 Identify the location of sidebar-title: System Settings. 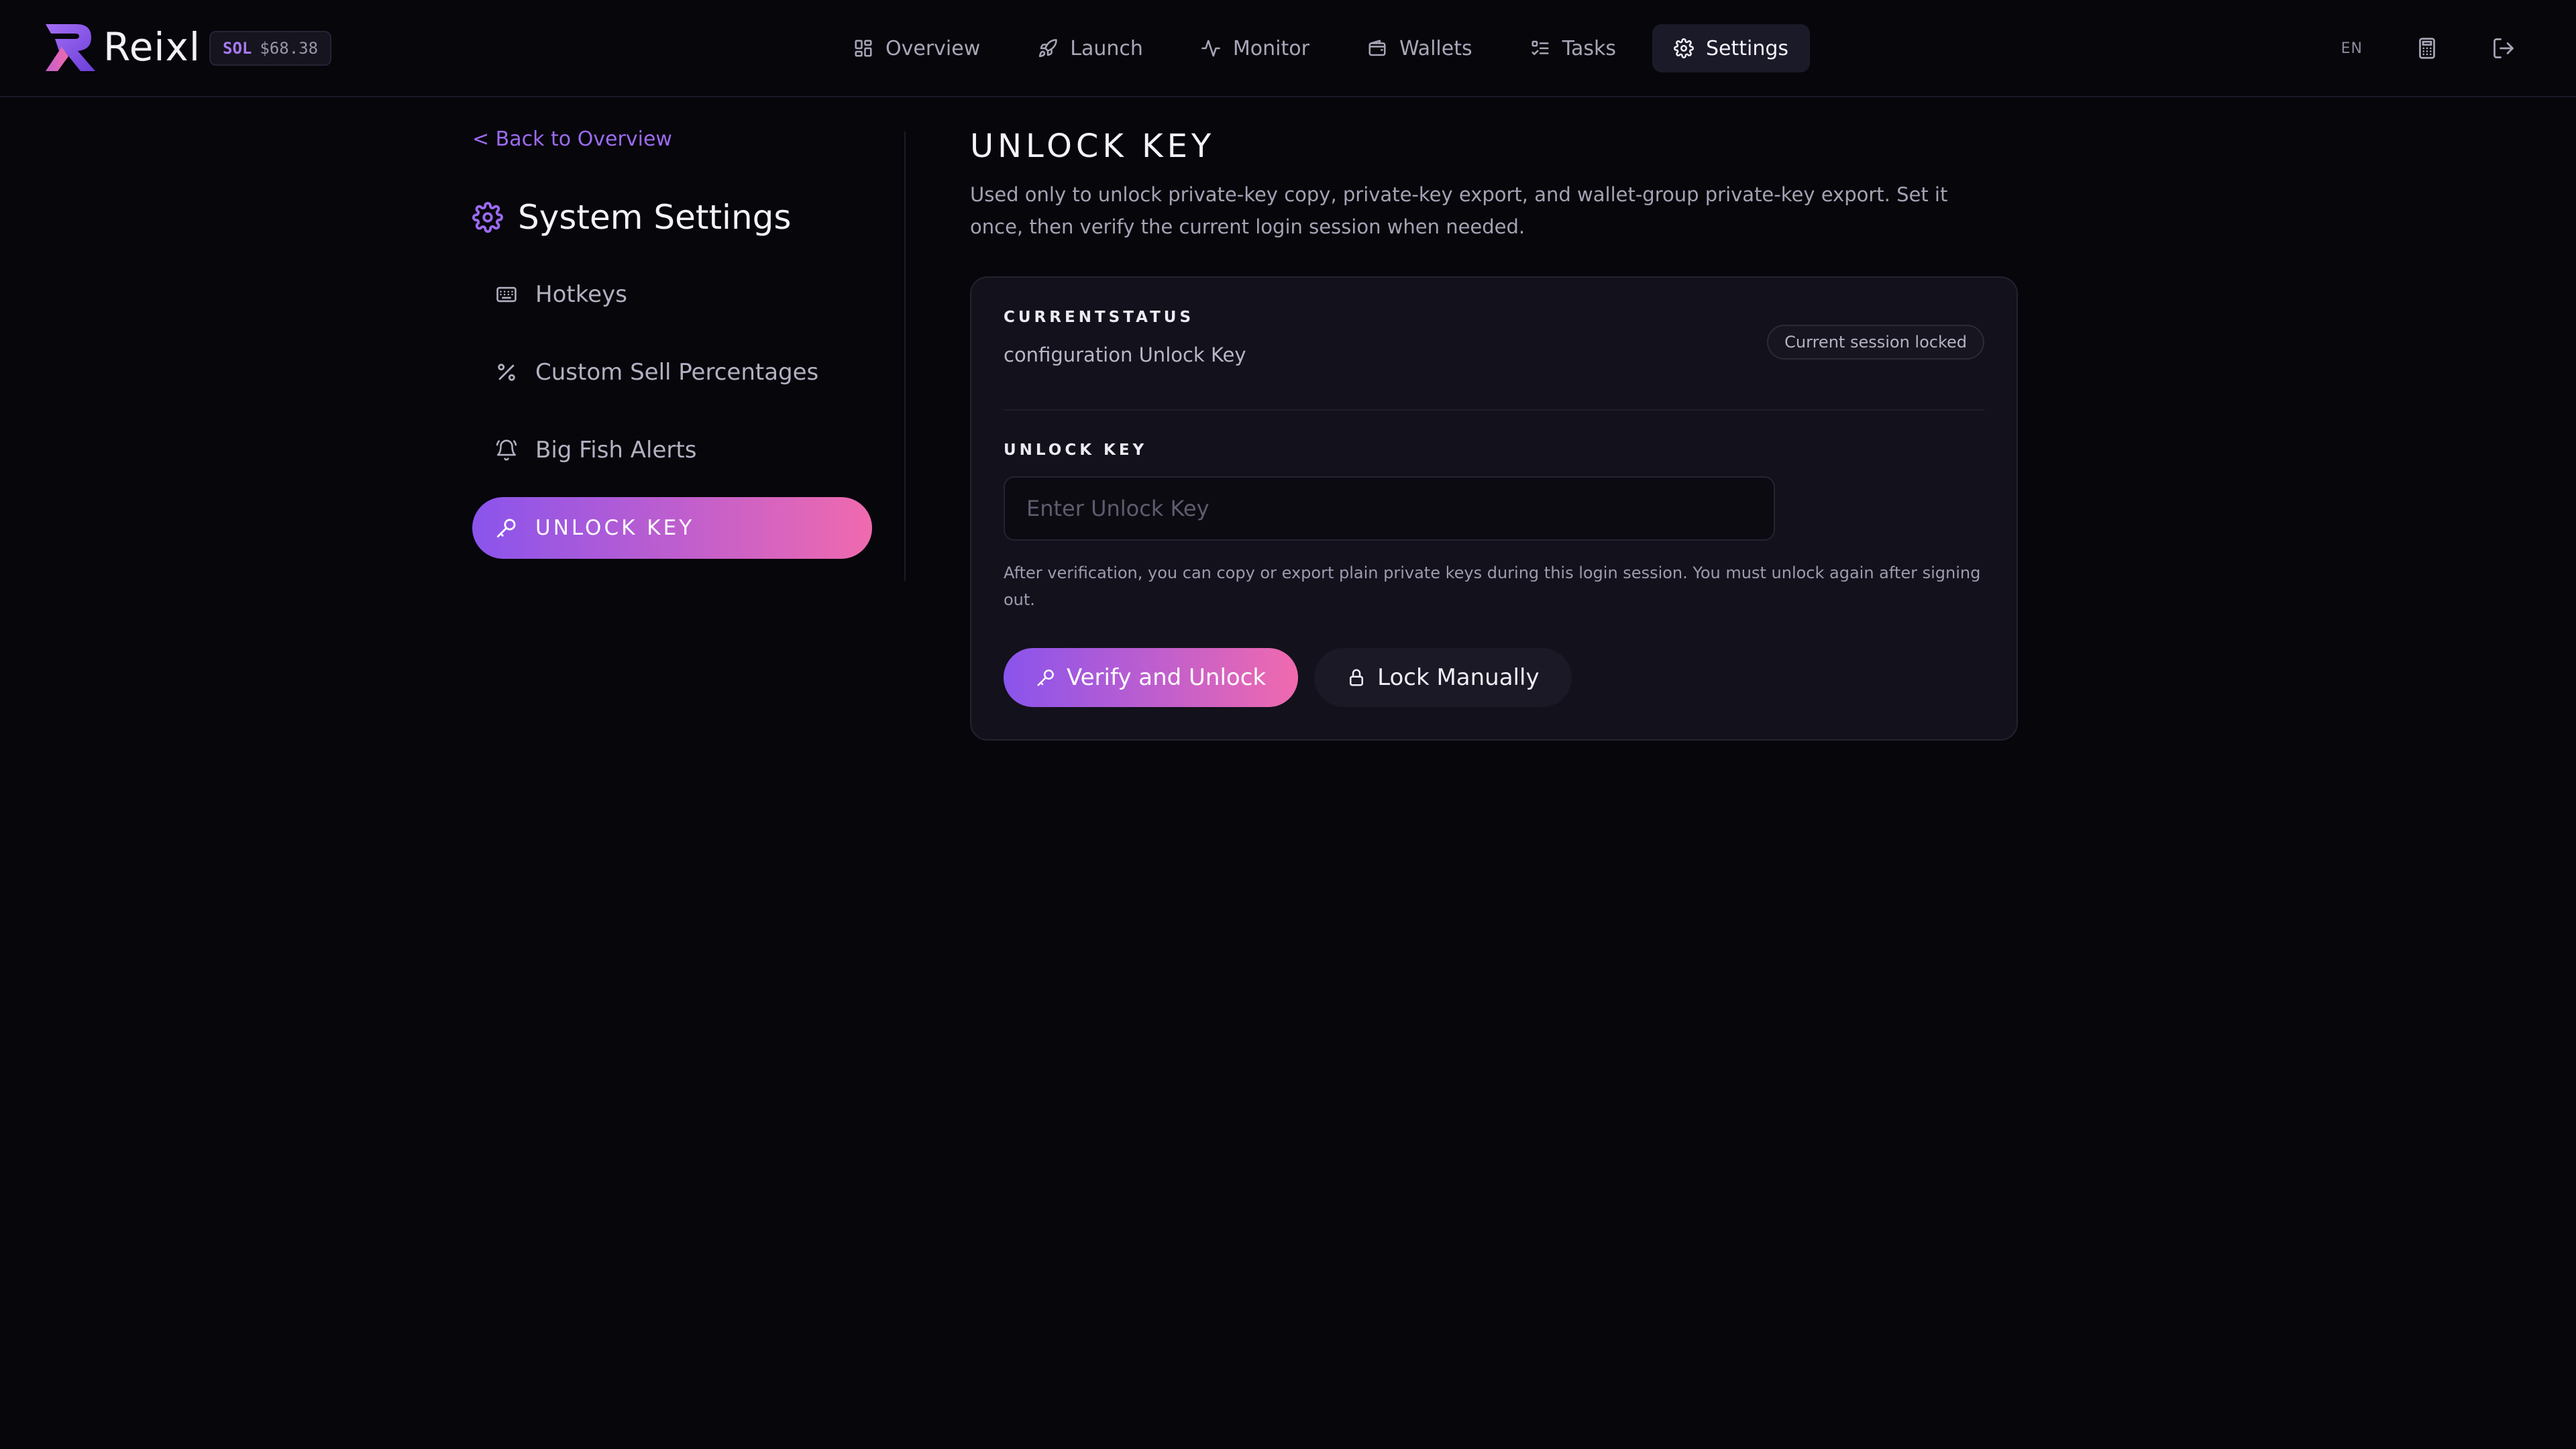
(672, 217).